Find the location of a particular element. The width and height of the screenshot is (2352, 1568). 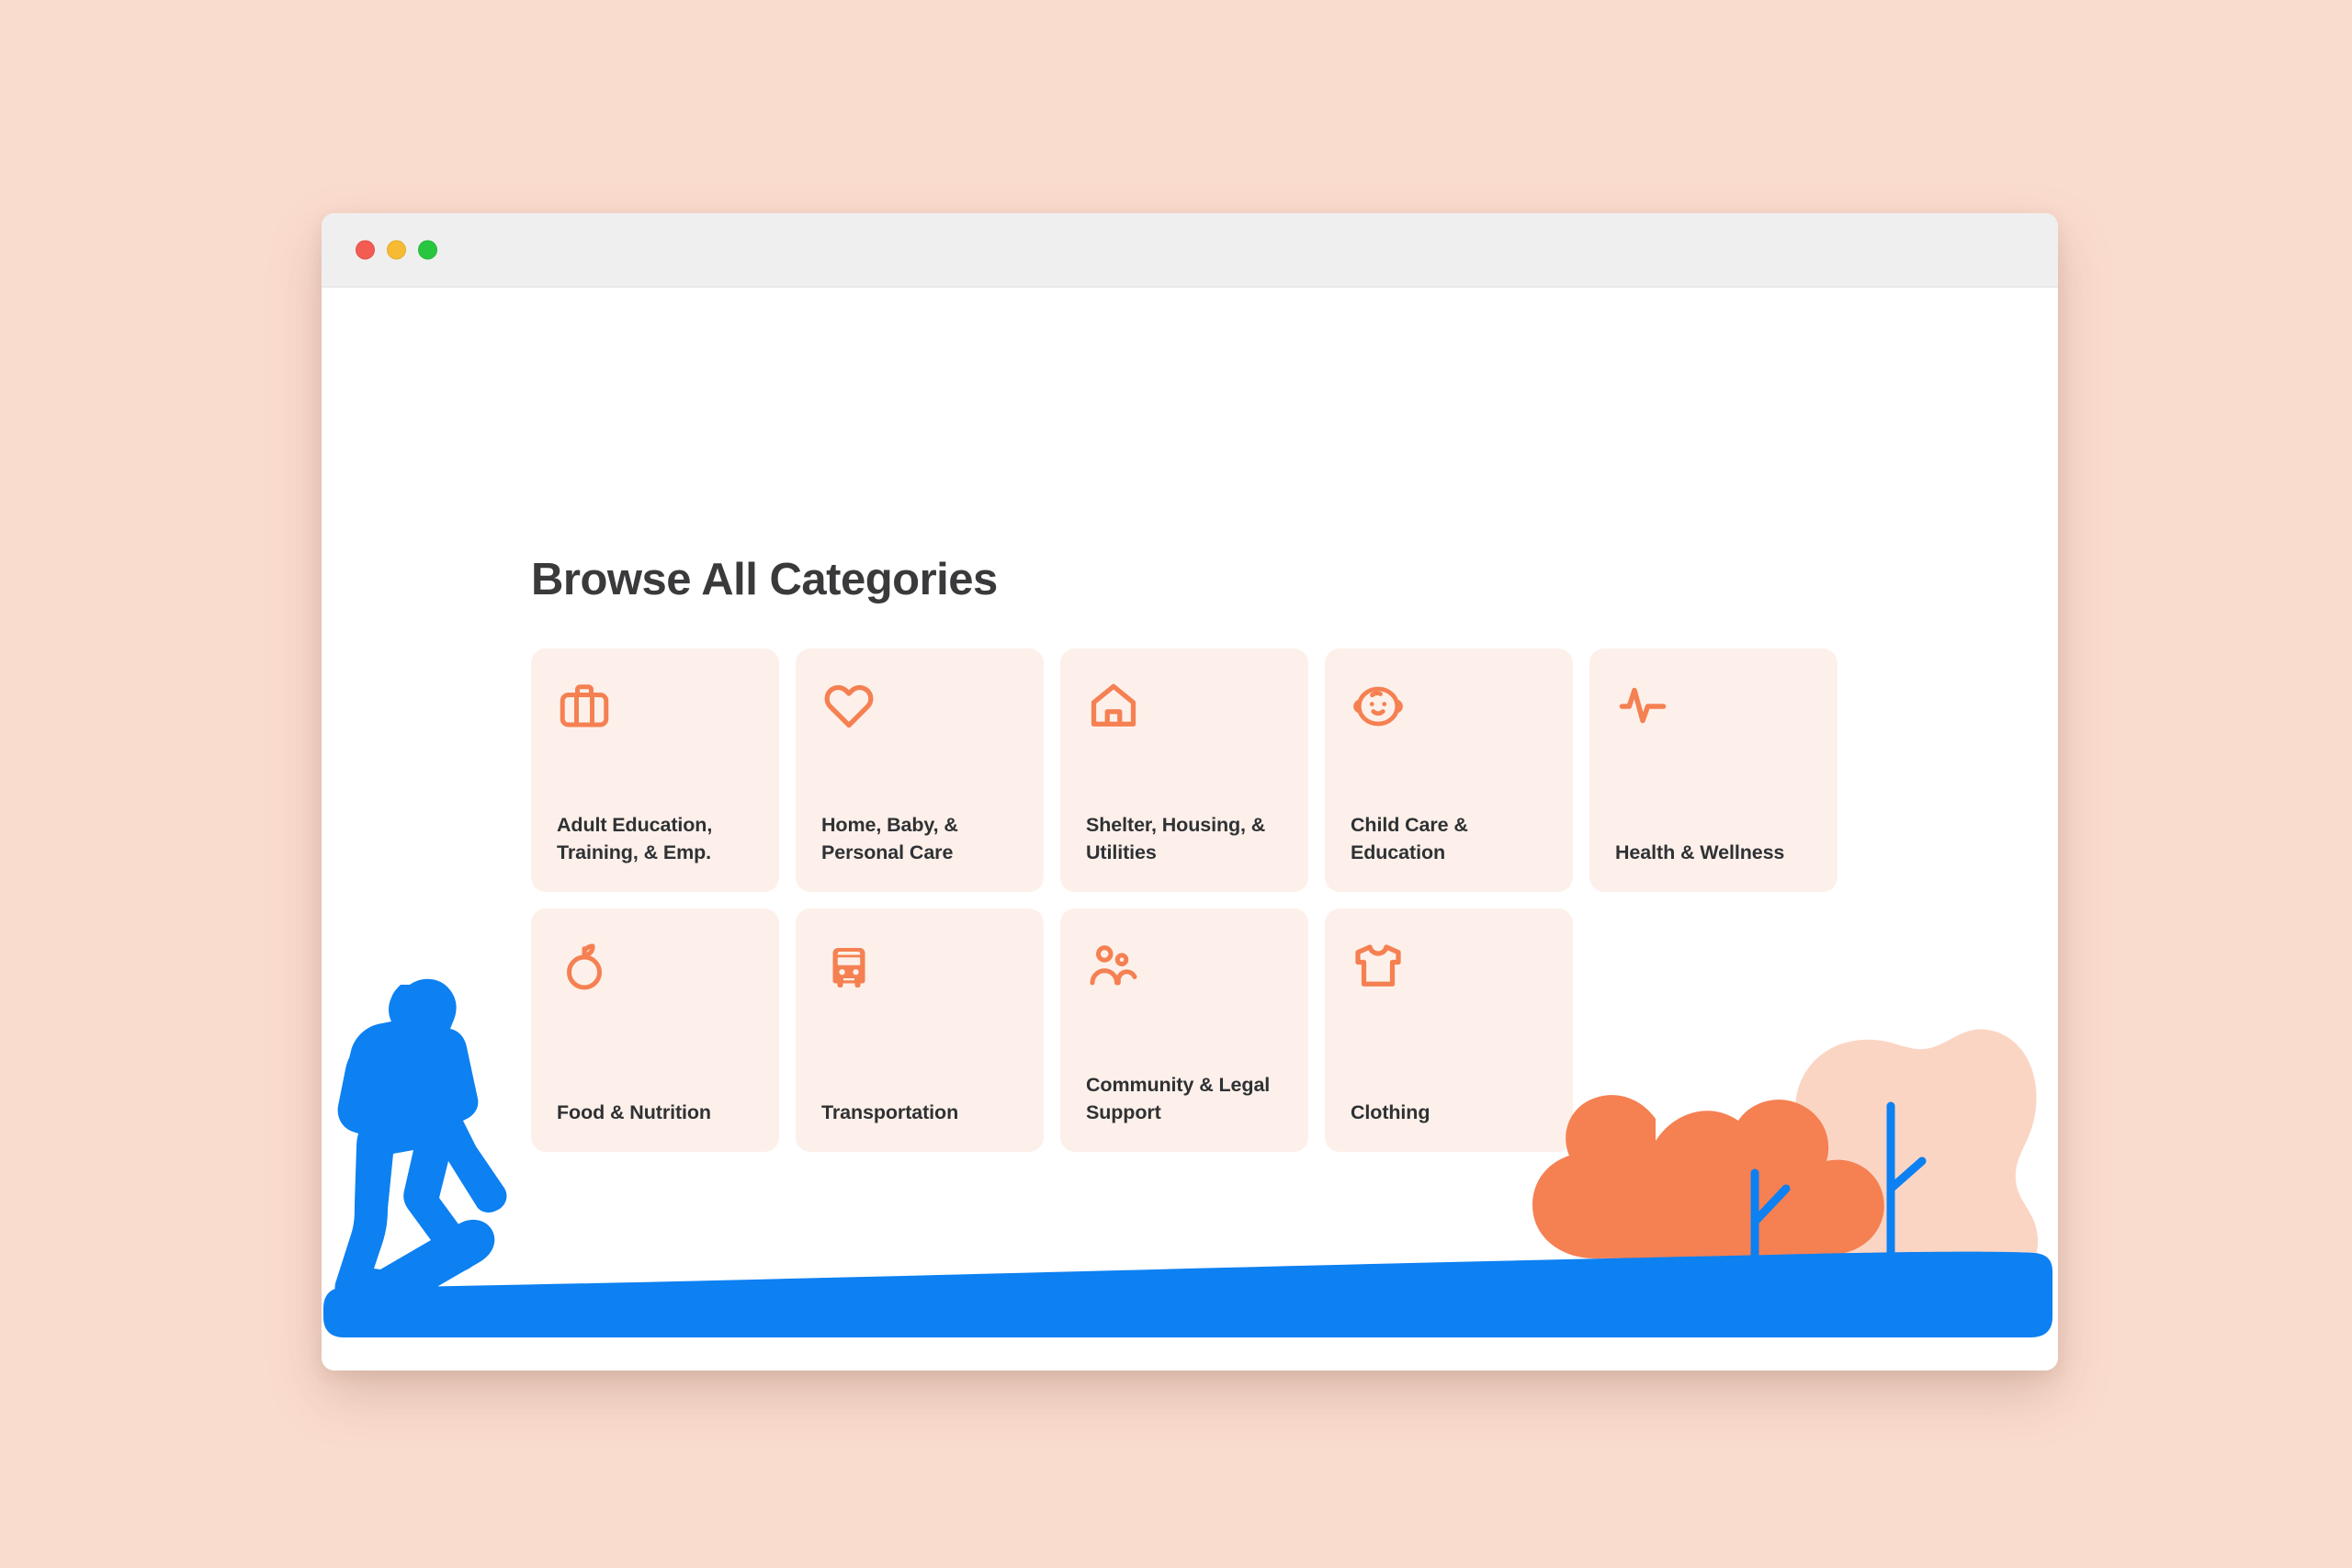

window-titlebar is located at coordinates (1190, 251).